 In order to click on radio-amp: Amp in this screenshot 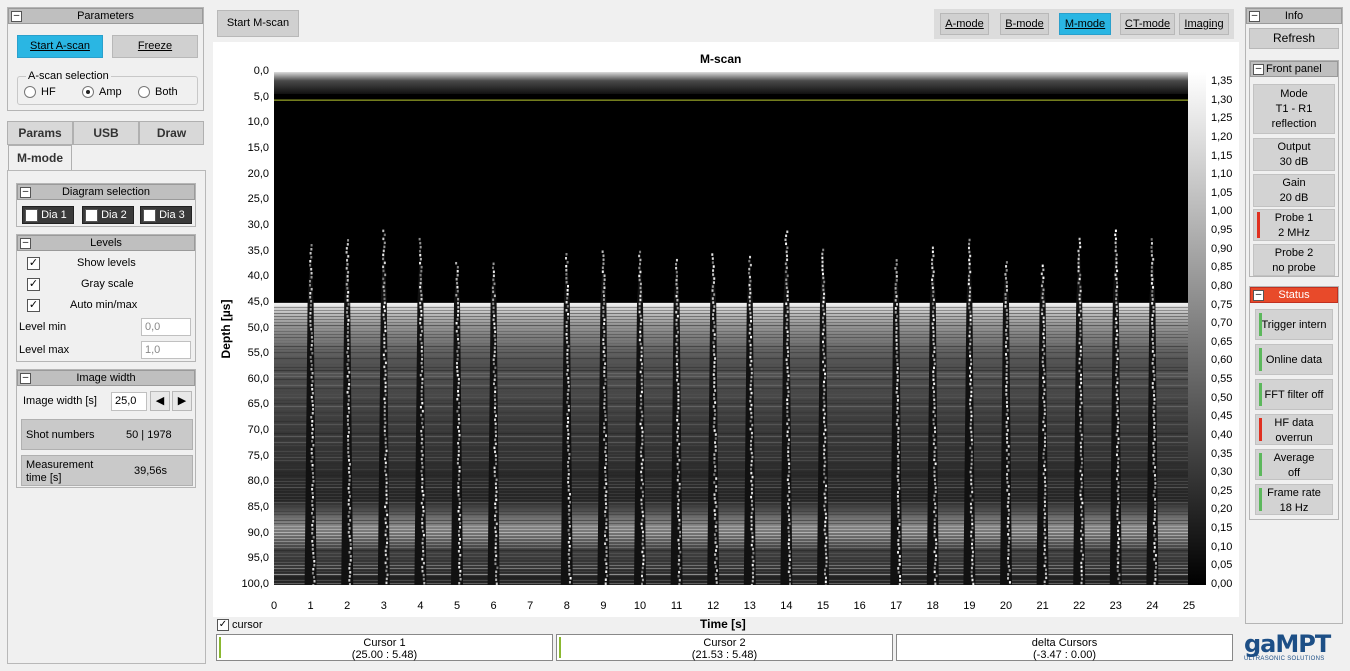, I will do `click(102, 92)`.